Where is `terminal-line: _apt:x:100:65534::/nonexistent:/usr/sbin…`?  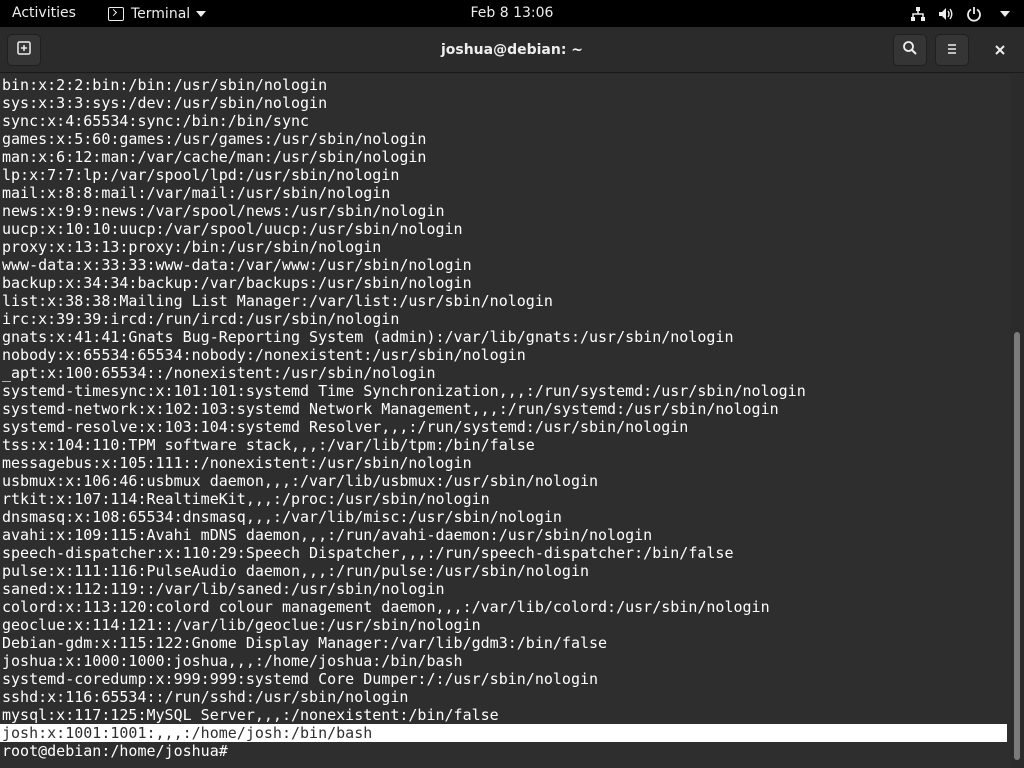
terminal-line: _apt:x:100:65534::/nonexistent:/usr/sbin… is located at coordinates (219, 373).